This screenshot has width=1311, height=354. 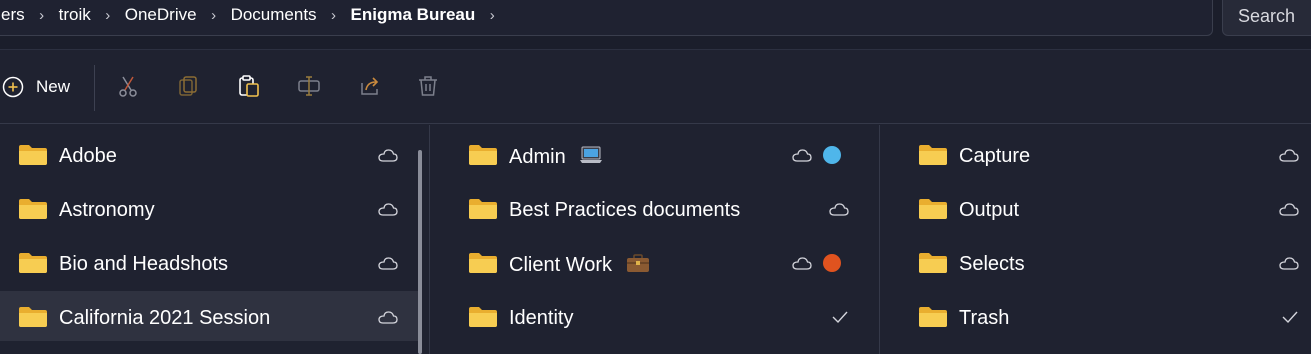 What do you see at coordinates (984, 318) in the screenshot?
I see `folder-name: Trash` at bounding box center [984, 318].